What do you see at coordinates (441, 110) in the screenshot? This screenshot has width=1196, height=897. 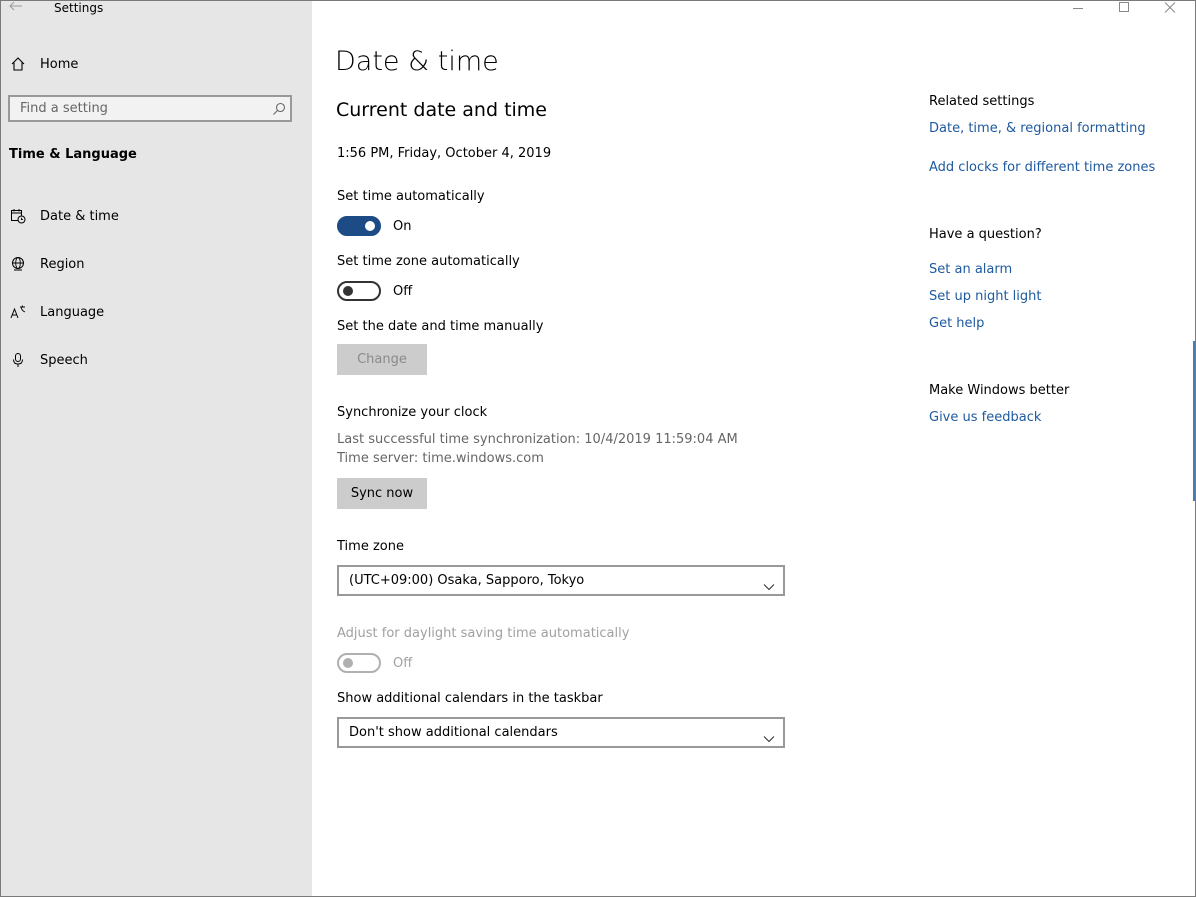 I see `section-title: Current date and time` at bounding box center [441, 110].